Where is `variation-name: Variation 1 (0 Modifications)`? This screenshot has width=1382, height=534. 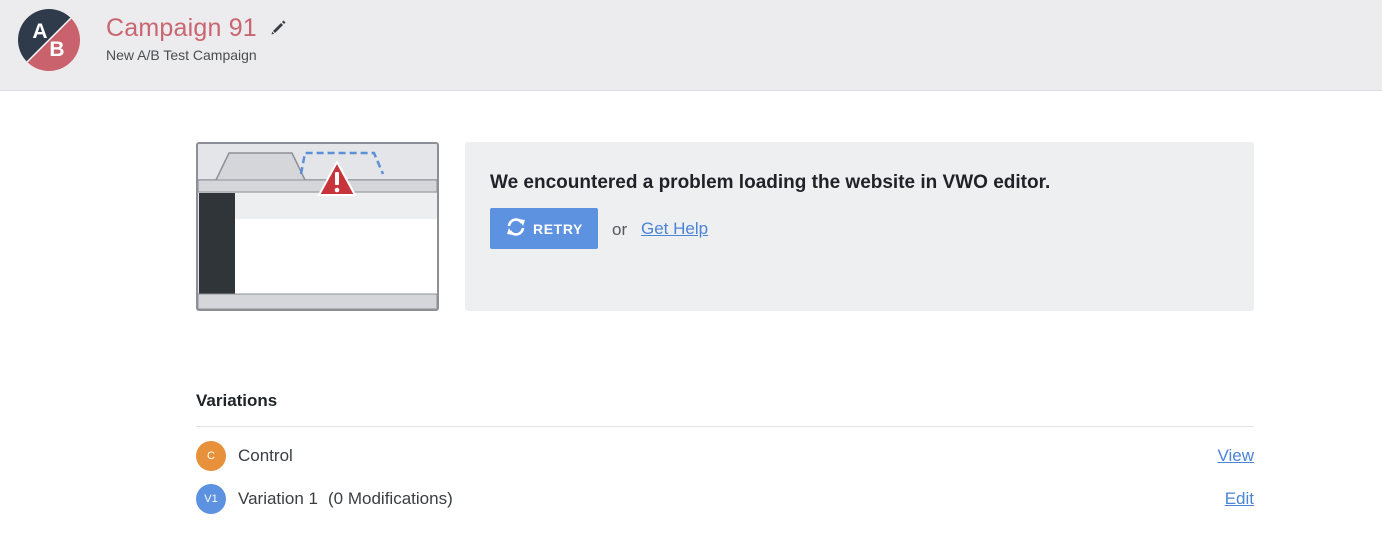
variation-name: Variation 1 (0 Modifications) is located at coordinates (345, 499).